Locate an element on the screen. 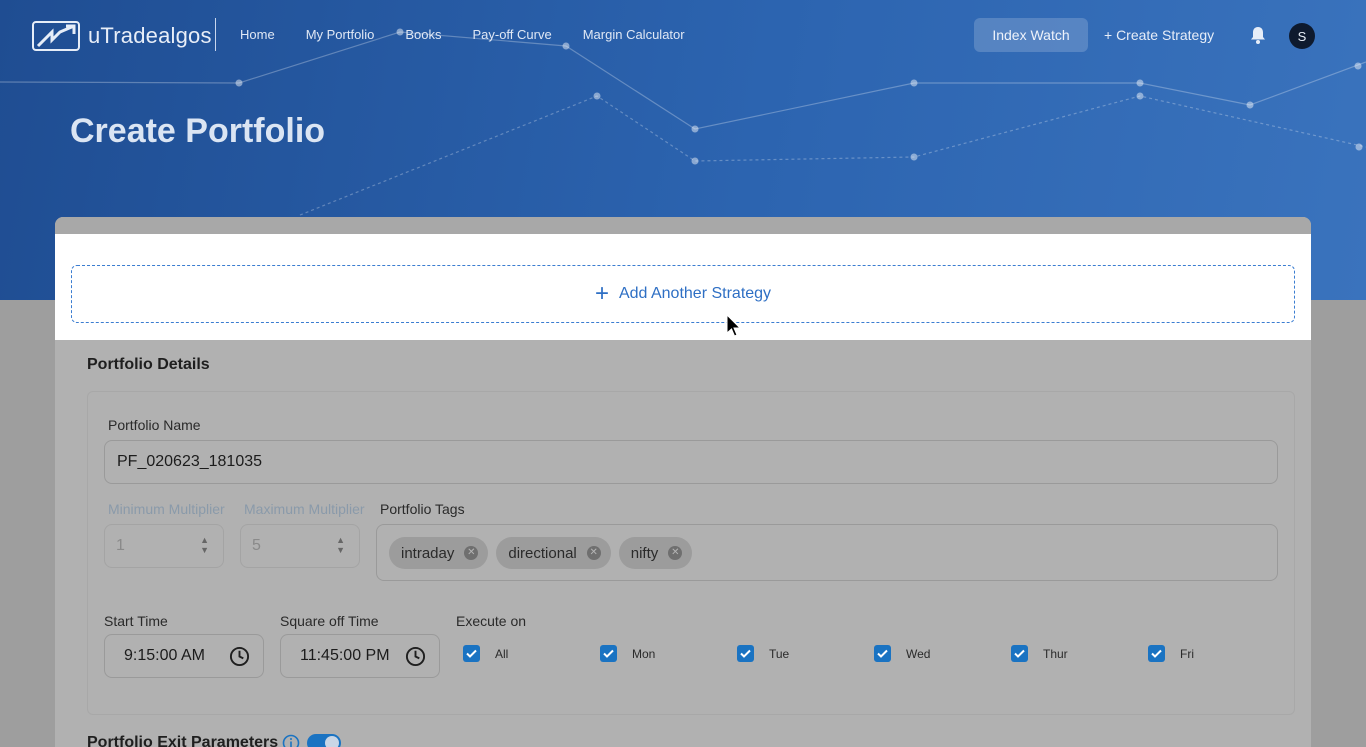 Image resolution: width=1366 pixels, height=747 pixels. nav-margin-calculator: Margin Calculator is located at coordinates (634, 34).